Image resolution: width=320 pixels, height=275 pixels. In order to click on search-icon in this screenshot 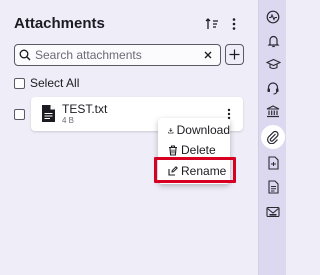, I will do `click(25, 55)`.